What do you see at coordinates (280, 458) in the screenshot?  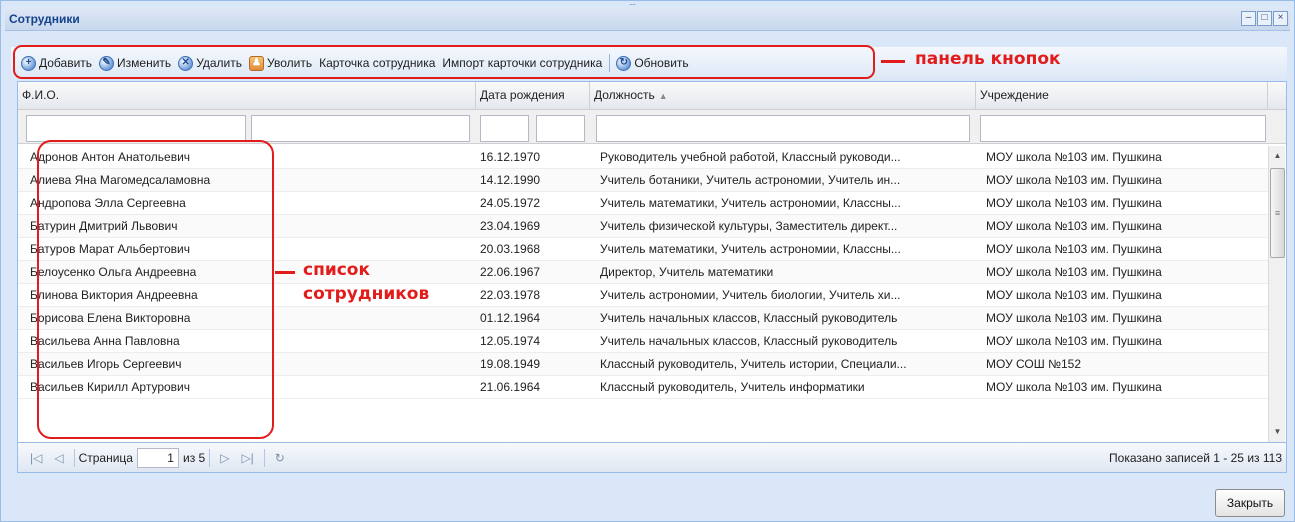 I see `reload-icon: ↻` at bounding box center [280, 458].